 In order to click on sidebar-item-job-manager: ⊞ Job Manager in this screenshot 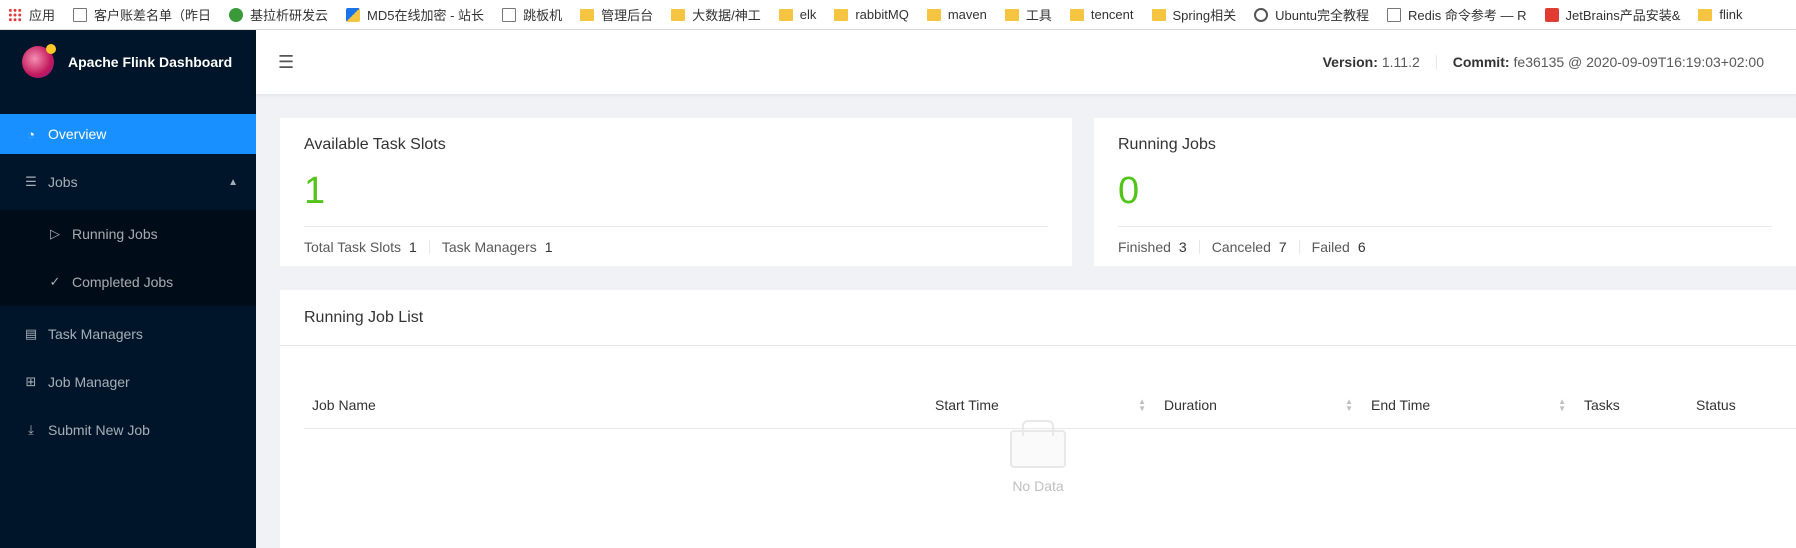, I will do `click(128, 382)`.